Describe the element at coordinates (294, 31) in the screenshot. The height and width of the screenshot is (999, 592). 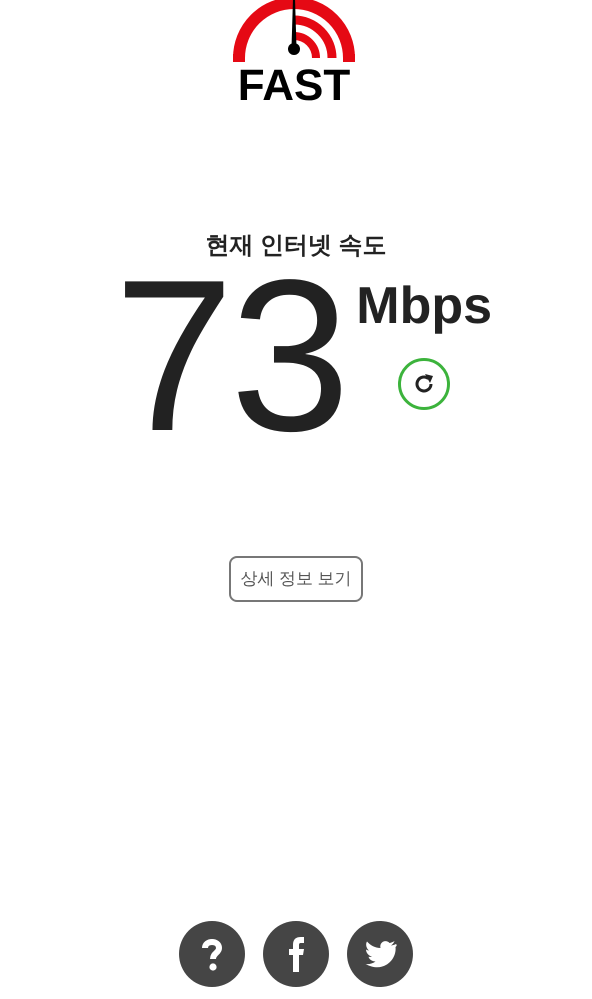
I see `gauge-icon` at that location.